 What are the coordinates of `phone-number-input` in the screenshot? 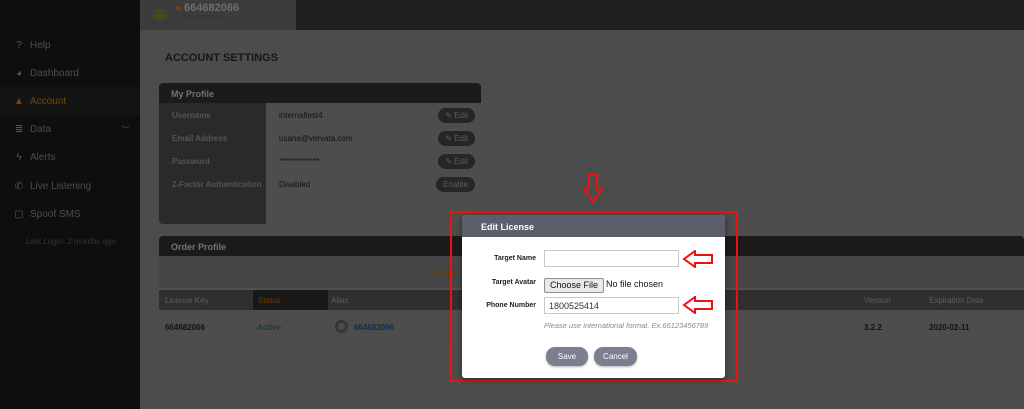 It's located at (611, 305).